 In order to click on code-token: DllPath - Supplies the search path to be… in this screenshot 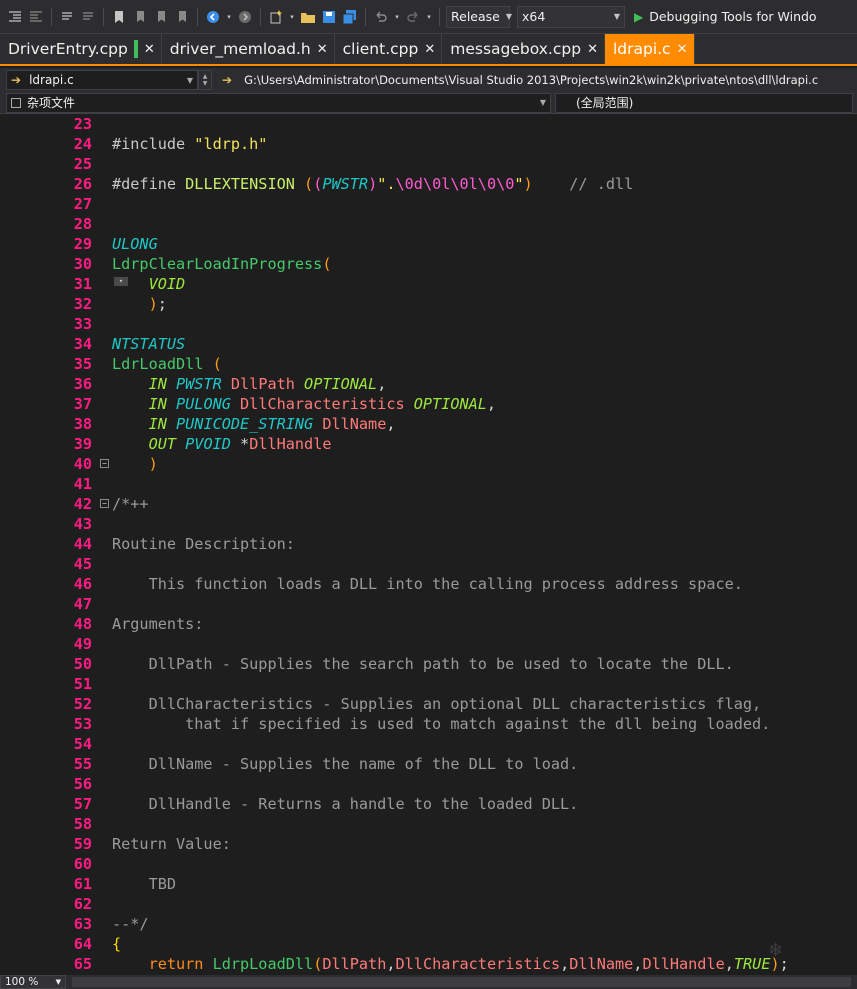, I will do `click(423, 664)`.